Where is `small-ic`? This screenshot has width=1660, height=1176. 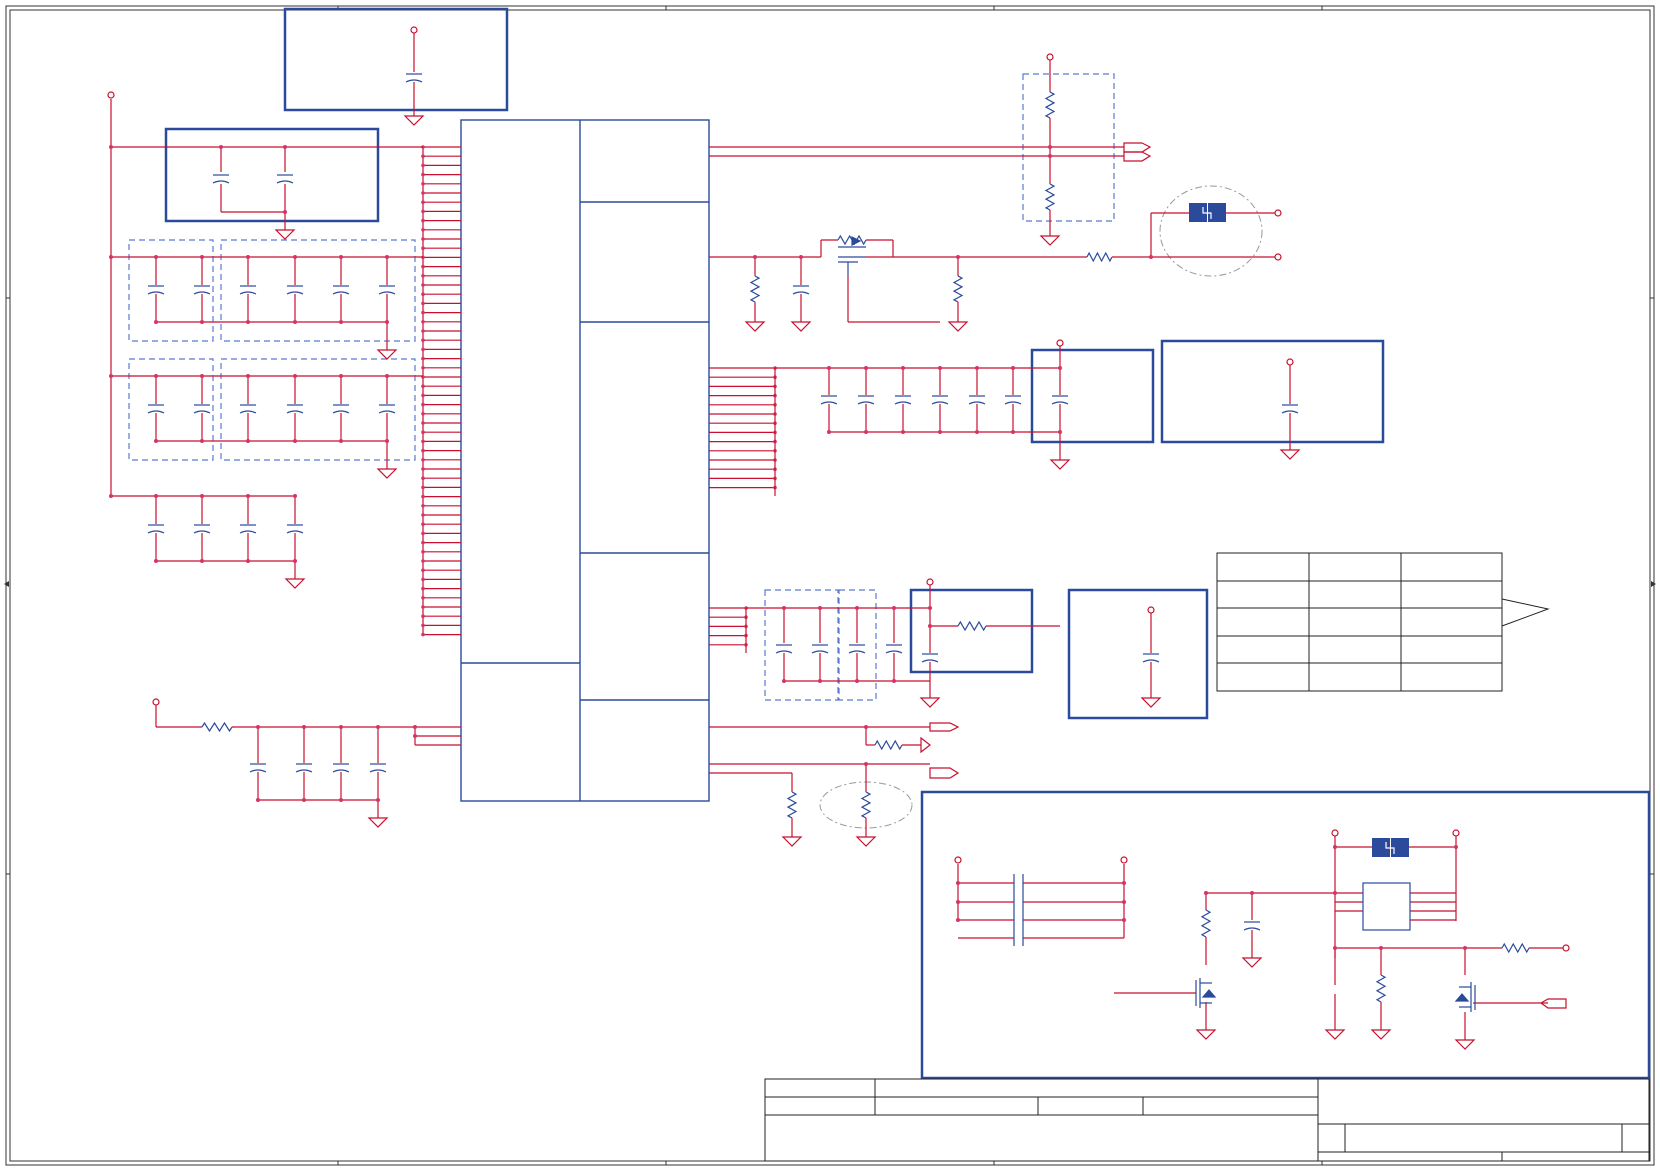
small-ic is located at coordinates (1386, 906).